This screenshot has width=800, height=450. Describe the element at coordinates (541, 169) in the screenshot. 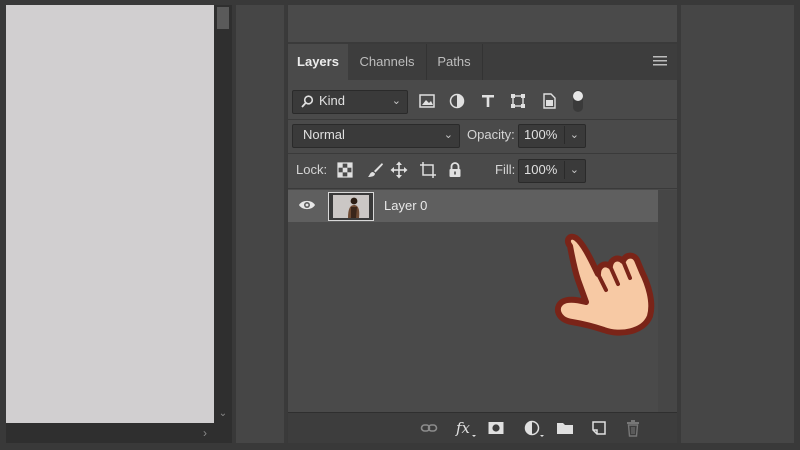

I see `fill-value: 100%` at that location.